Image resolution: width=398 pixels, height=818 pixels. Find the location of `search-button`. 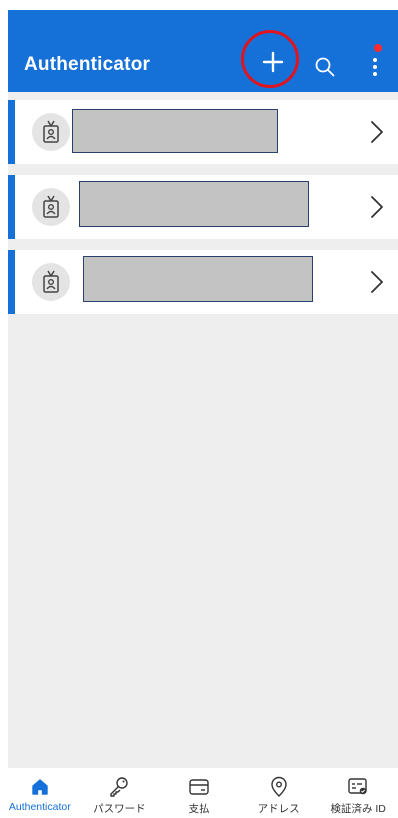

search-button is located at coordinates (325, 67).